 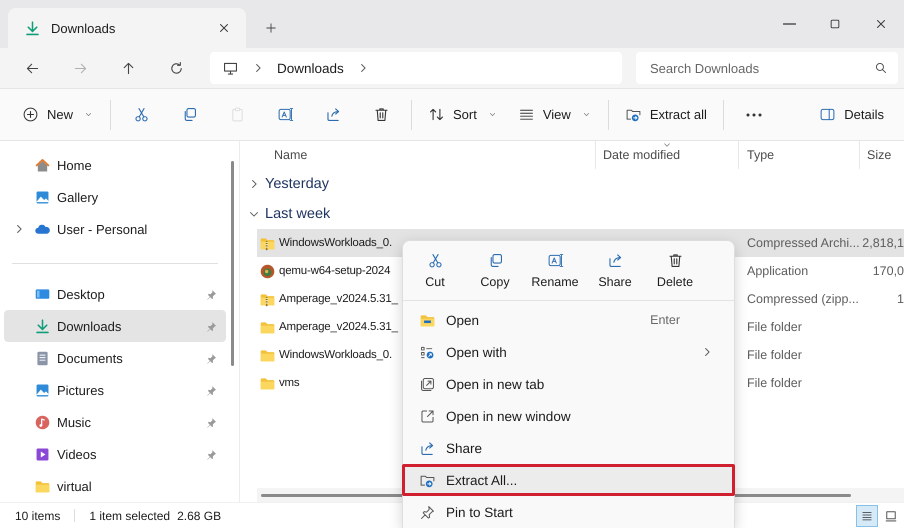 I want to click on file-name: qemu-w64-setup-2024, so click(x=334, y=271).